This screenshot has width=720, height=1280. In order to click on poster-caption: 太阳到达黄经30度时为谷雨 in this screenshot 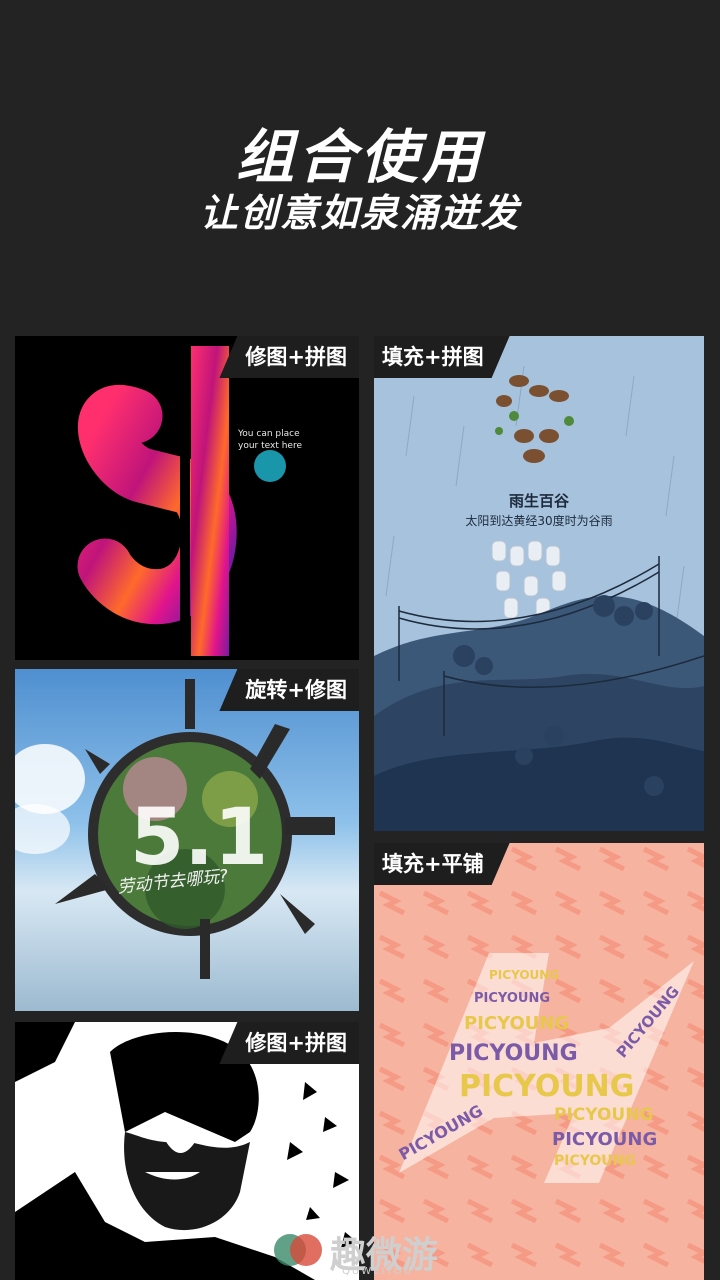, I will do `click(539, 521)`.